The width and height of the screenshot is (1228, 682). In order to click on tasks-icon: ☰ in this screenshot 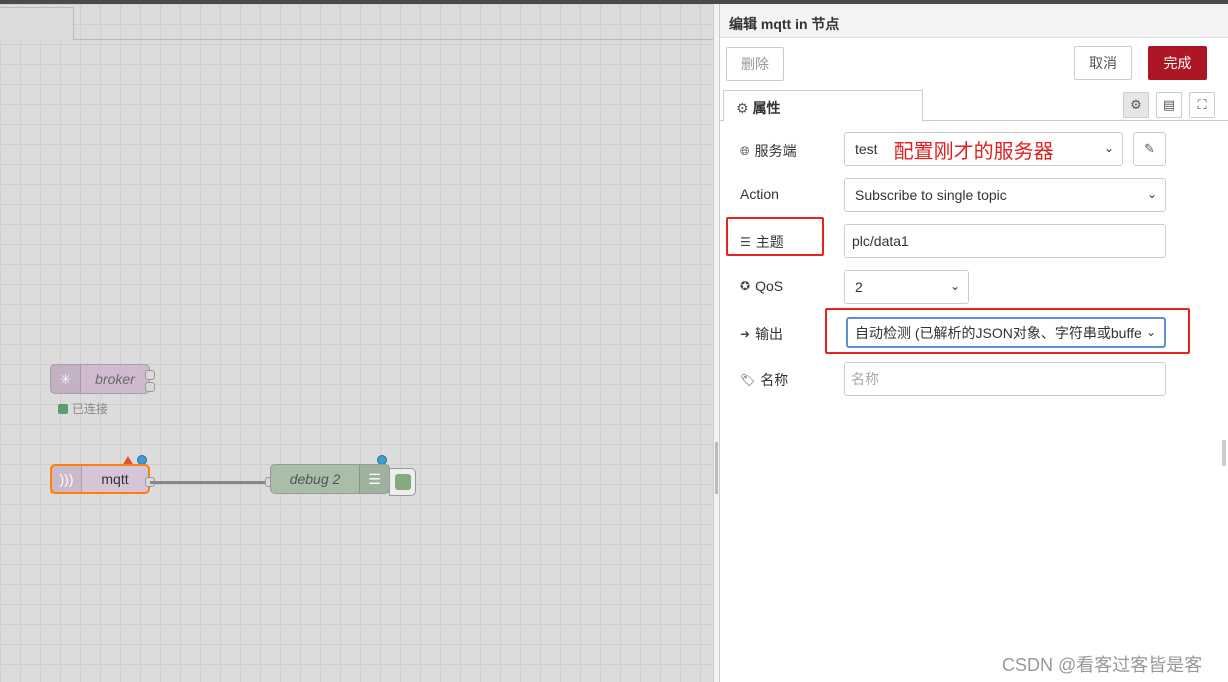, I will do `click(745, 242)`.